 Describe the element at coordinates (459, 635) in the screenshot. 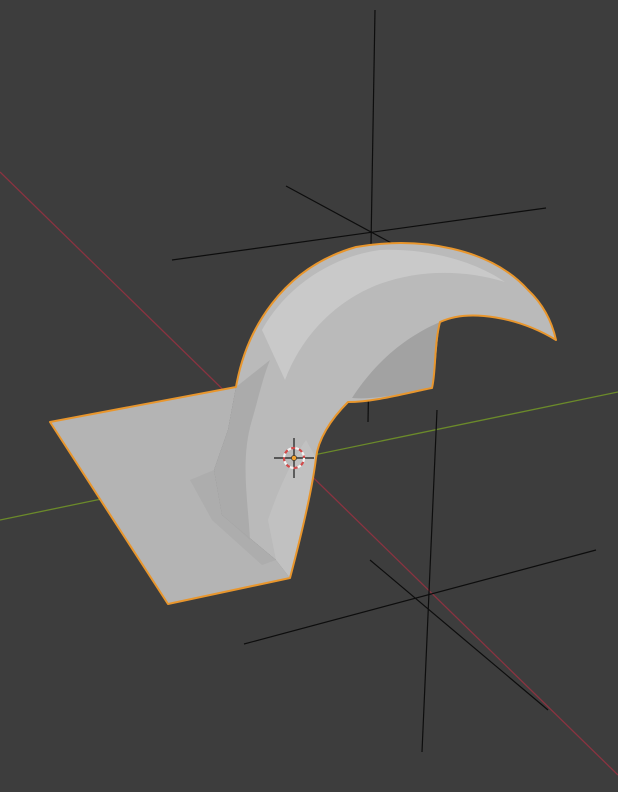

I see `empty-bottom-axis-depth` at that location.